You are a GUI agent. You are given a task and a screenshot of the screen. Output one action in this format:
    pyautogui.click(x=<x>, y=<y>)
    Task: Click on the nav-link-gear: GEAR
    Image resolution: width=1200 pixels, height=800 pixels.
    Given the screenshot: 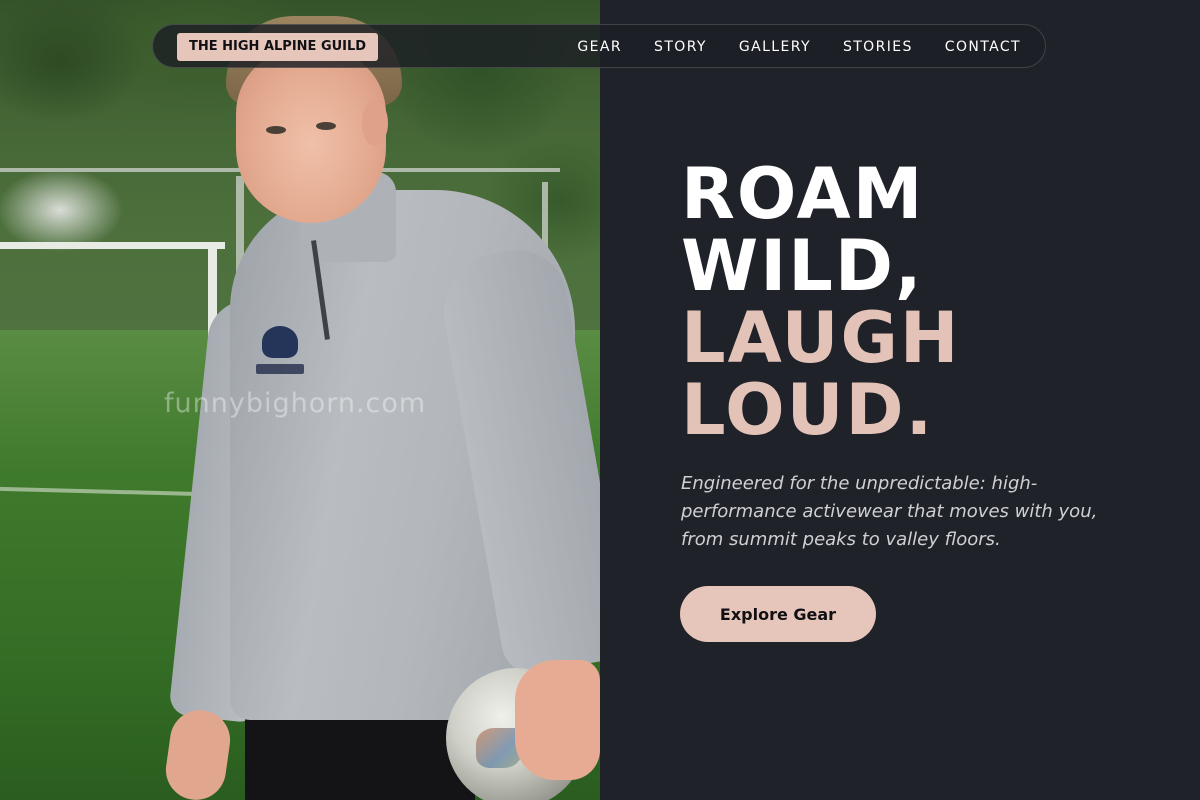 What is the action you would take?
    pyautogui.click(x=599, y=47)
    